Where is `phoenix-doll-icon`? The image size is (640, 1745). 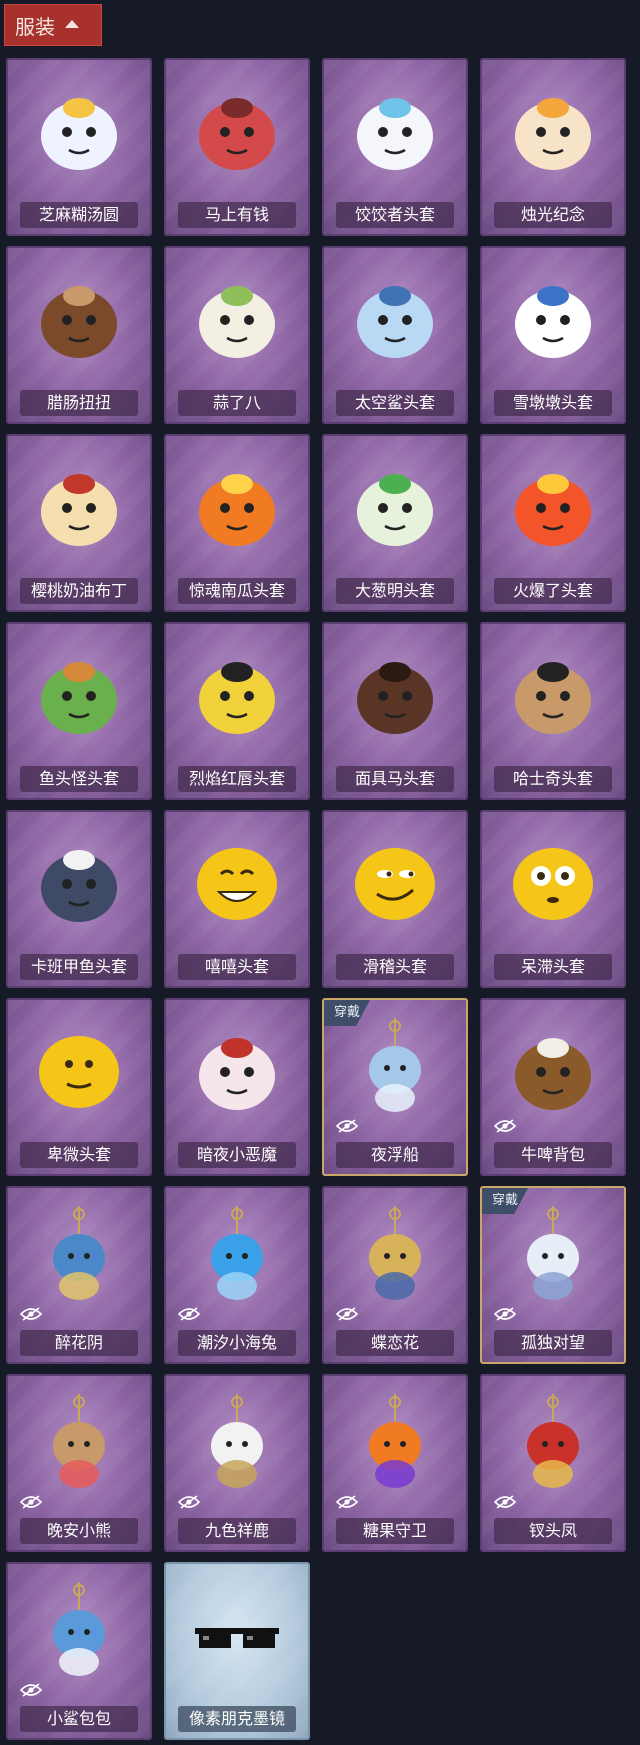 phoenix-doll-icon is located at coordinates (553, 1444).